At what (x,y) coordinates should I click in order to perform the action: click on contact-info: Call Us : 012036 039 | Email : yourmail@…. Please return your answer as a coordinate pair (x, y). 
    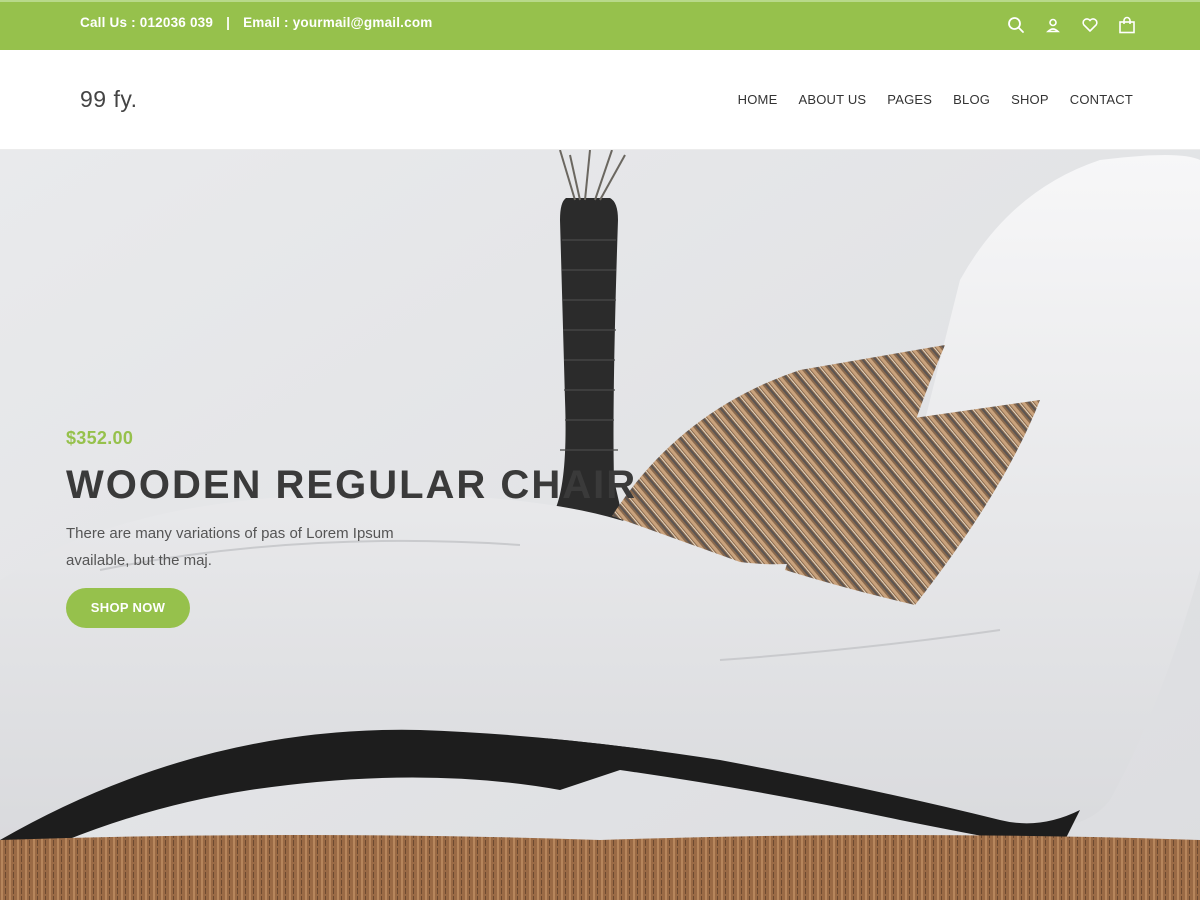
    Looking at the image, I should click on (256, 22).